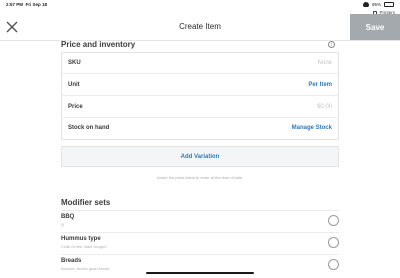 This screenshot has height=278, width=400. I want to click on status-time-value: 2:57 PM, so click(15, 4).